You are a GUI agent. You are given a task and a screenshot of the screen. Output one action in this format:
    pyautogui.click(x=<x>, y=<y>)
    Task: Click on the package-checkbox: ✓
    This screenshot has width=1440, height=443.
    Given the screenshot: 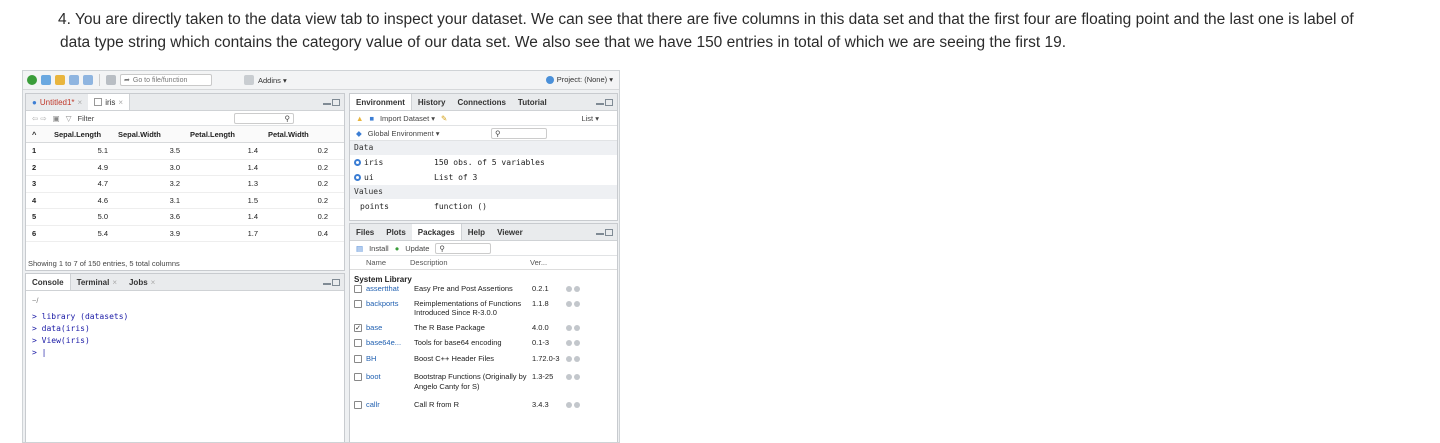 What is the action you would take?
    pyautogui.click(x=358, y=327)
    